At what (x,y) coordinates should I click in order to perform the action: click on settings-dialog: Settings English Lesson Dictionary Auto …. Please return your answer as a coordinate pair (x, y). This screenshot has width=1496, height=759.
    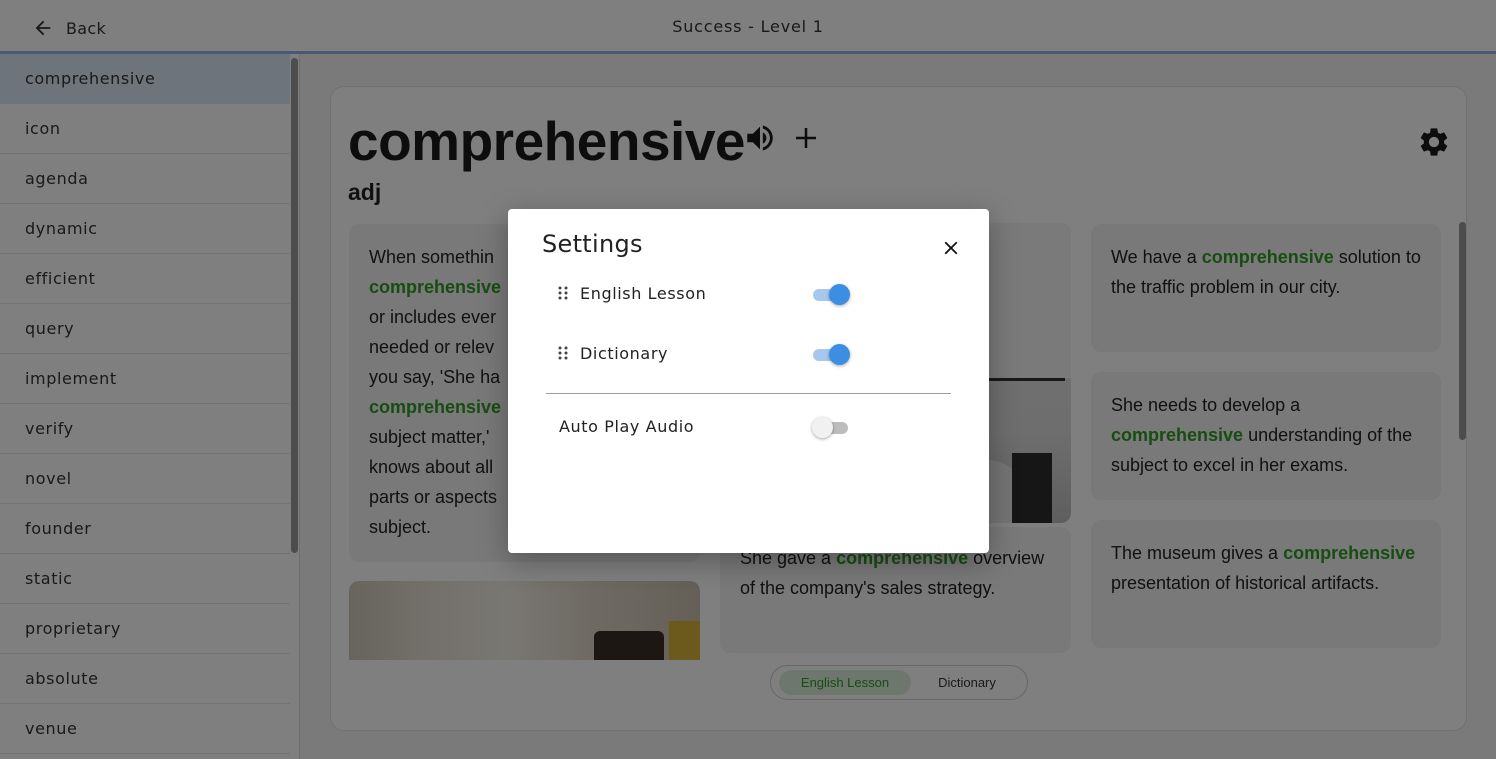
    Looking at the image, I should click on (748, 381).